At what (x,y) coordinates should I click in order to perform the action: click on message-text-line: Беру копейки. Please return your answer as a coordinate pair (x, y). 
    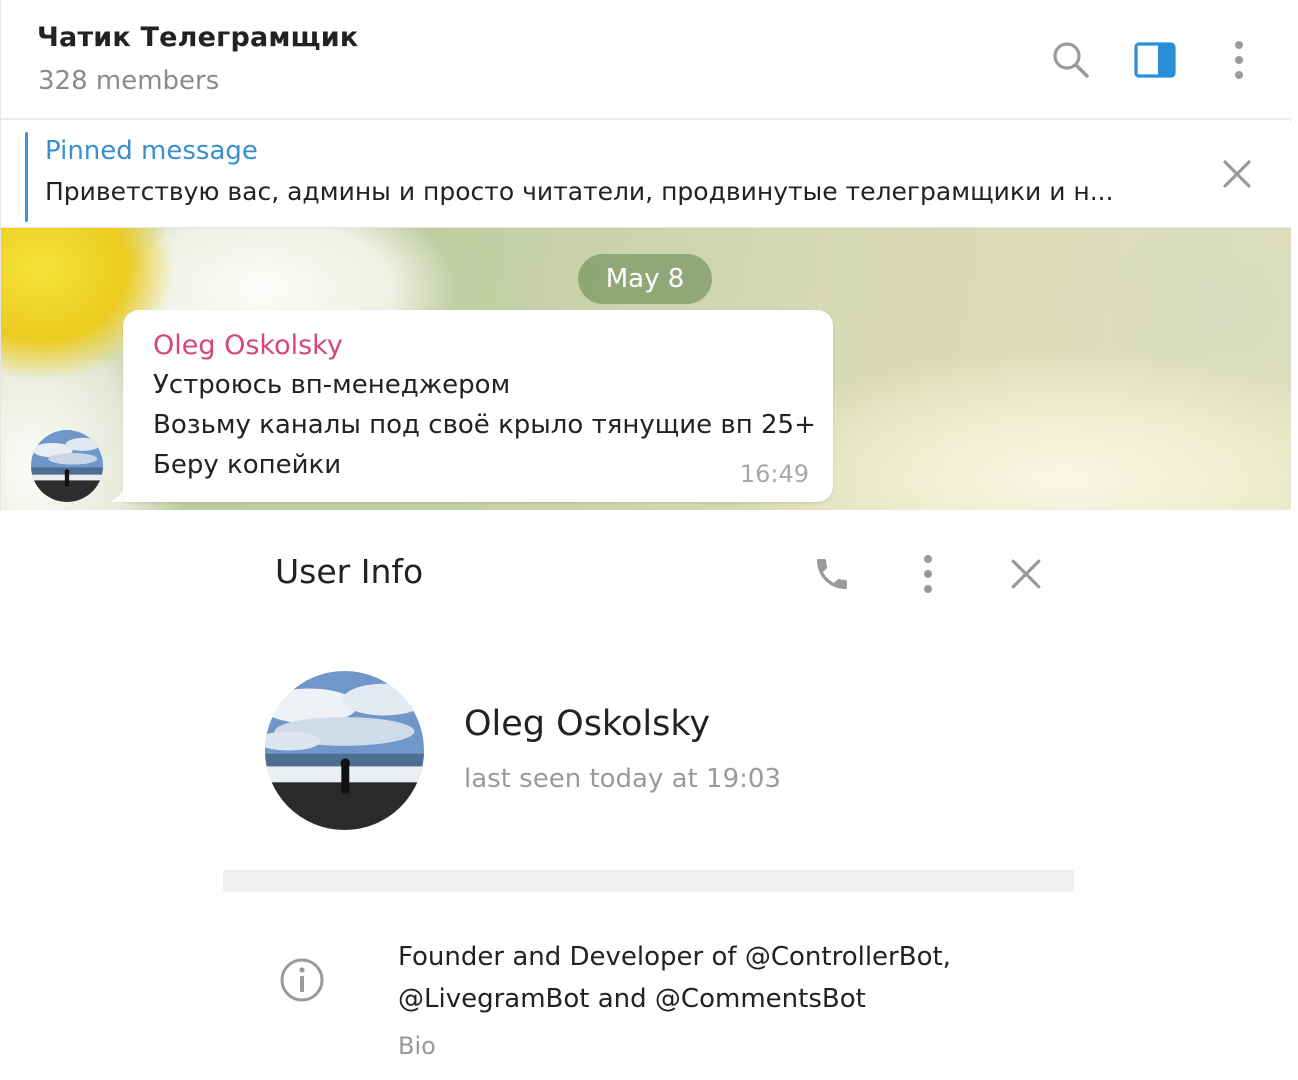
    Looking at the image, I should click on (247, 465).